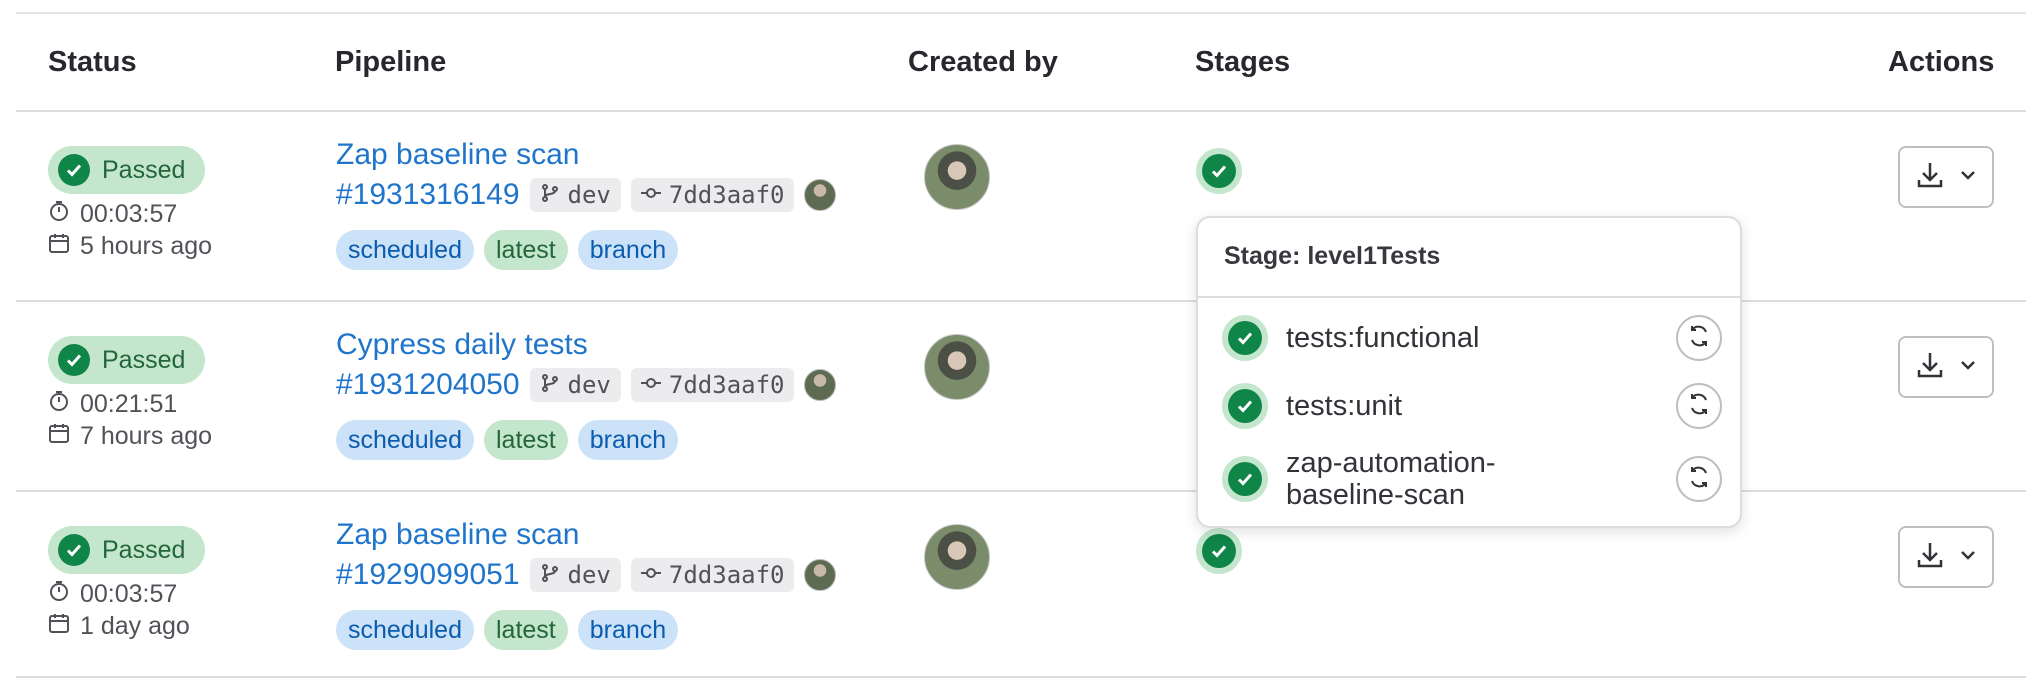 Image resolution: width=2042 pixels, height=682 pixels. What do you see at coordinates (92, 62) in the screenshot?
I see `column-header-status: Status` at bounding box center [92, 62].